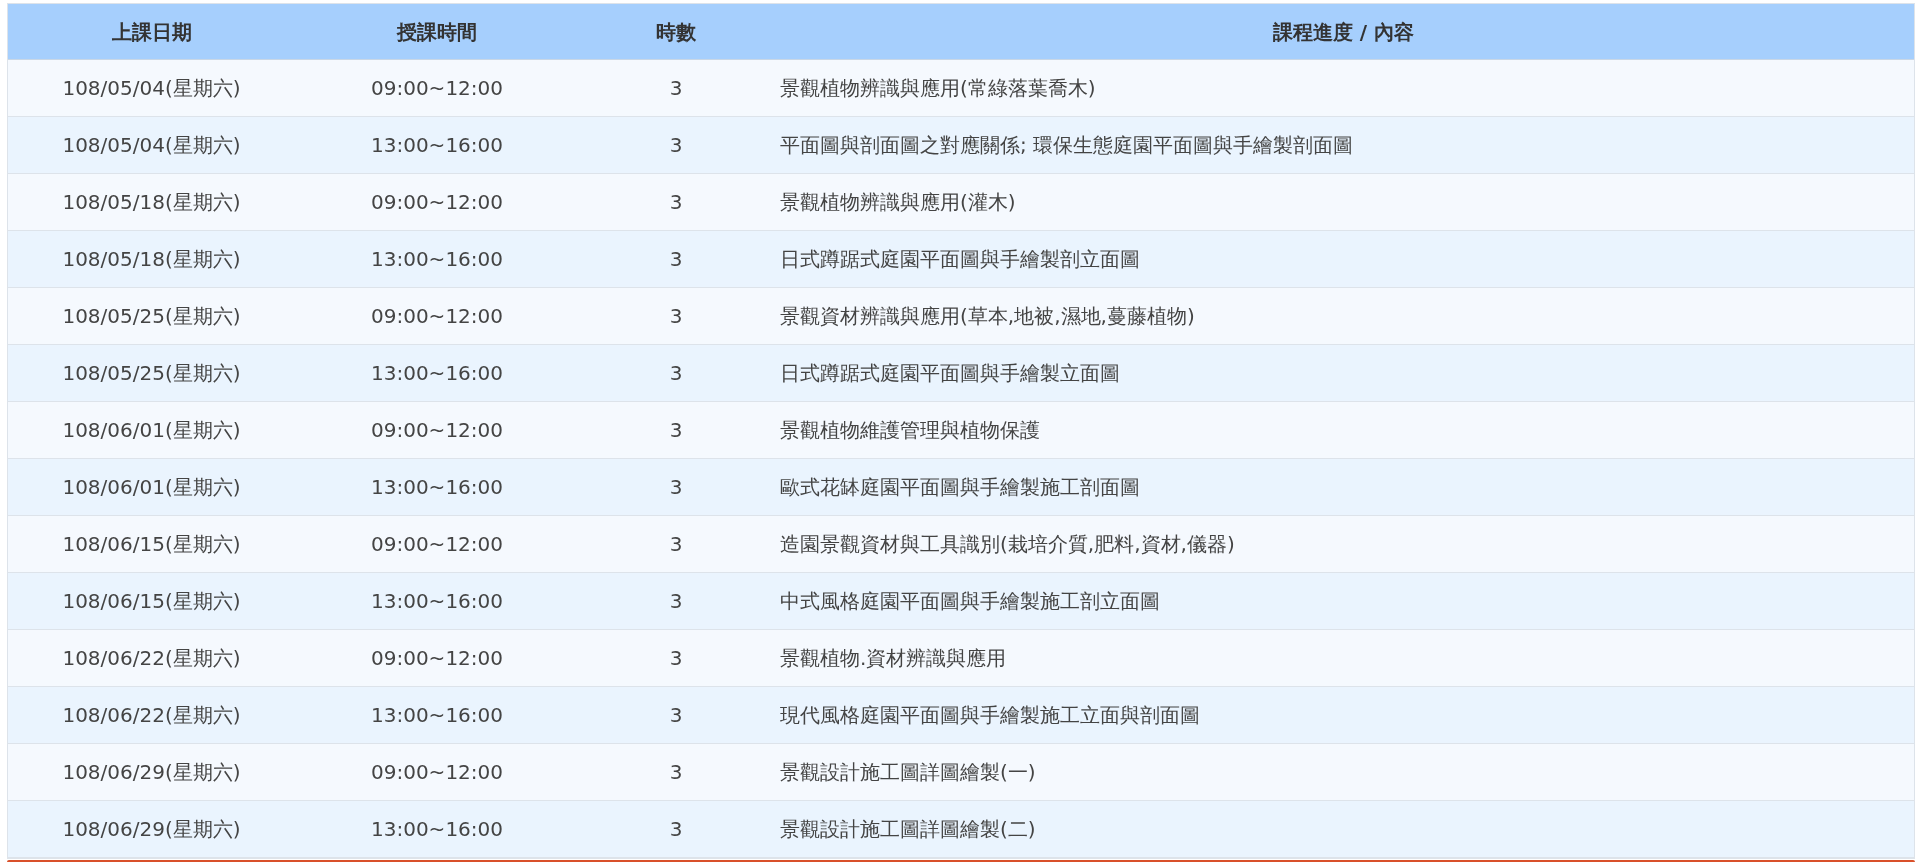 The image size is (1920, 862). Describe the element at coordinates (987, 316) in the screenshot. I see `table-cell-text: 景觀資材辨識與應用(草本,地被,濕地,蔓藤植物)` at that location.